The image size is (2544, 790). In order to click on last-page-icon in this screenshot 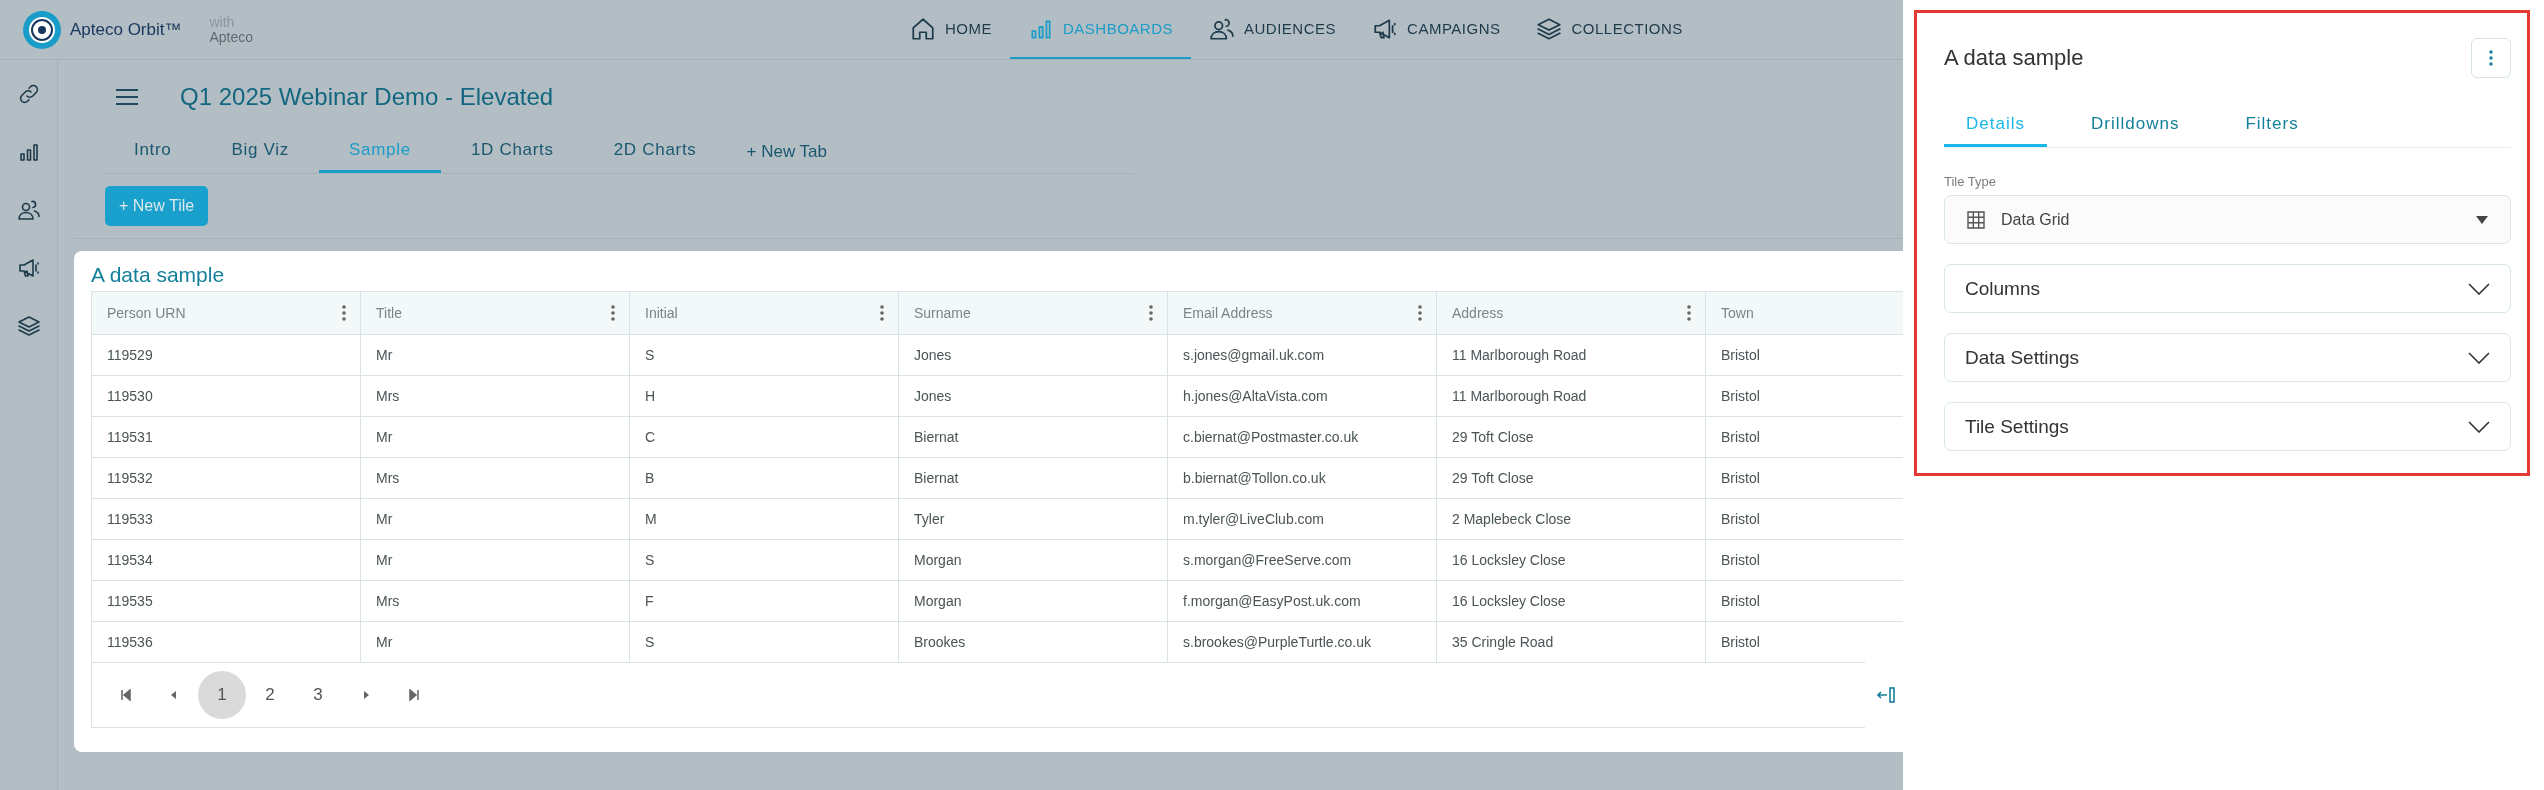, I will do `click(414, 695)`.